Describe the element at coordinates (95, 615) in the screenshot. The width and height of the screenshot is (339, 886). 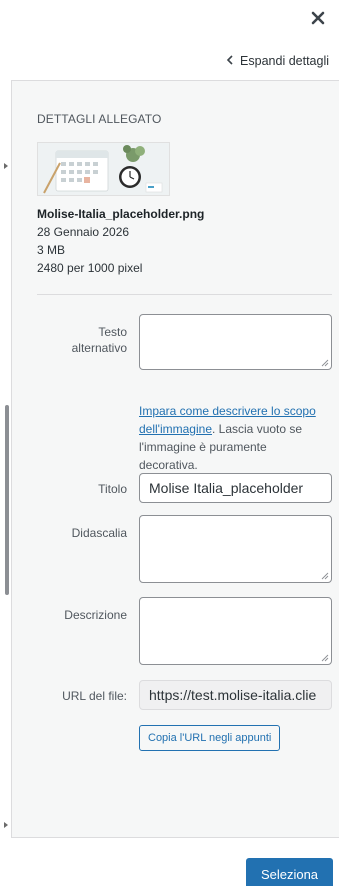
I see `description-label: Descrizione` at that location.